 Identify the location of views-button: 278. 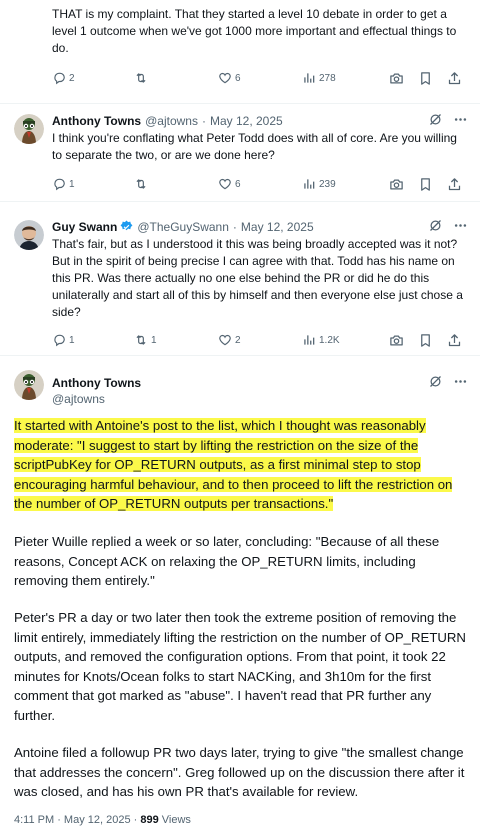
(319, 78).